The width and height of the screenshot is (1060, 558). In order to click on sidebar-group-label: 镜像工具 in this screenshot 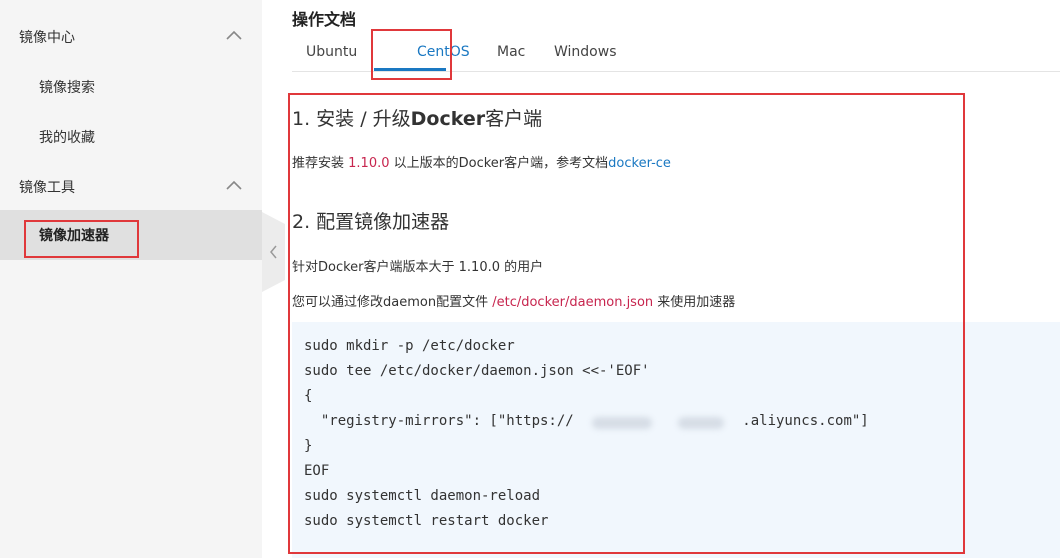, I will do `click(47, 188)`.